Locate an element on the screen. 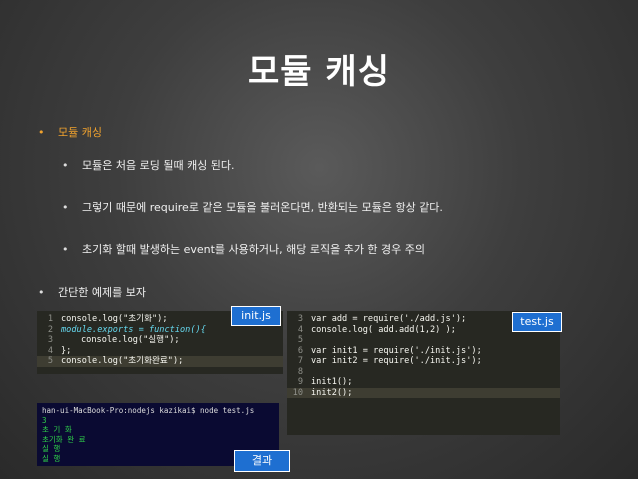 The image size is (638, 479). test-js-label: test.js is located at coordinates (537, 322).